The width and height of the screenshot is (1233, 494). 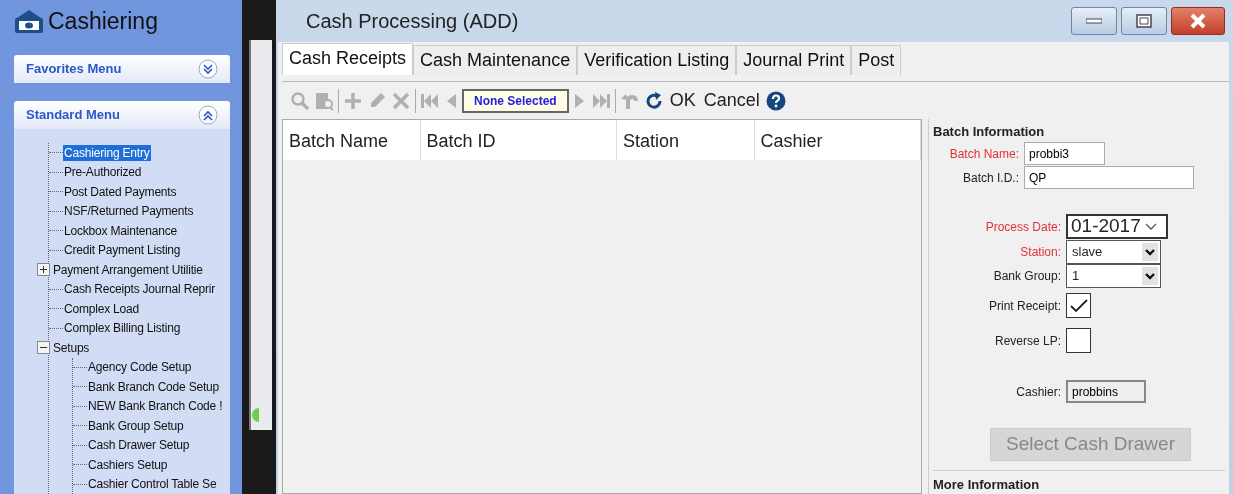 I want to click on selection-indicator: None Selected, so click(x=515, y=100).